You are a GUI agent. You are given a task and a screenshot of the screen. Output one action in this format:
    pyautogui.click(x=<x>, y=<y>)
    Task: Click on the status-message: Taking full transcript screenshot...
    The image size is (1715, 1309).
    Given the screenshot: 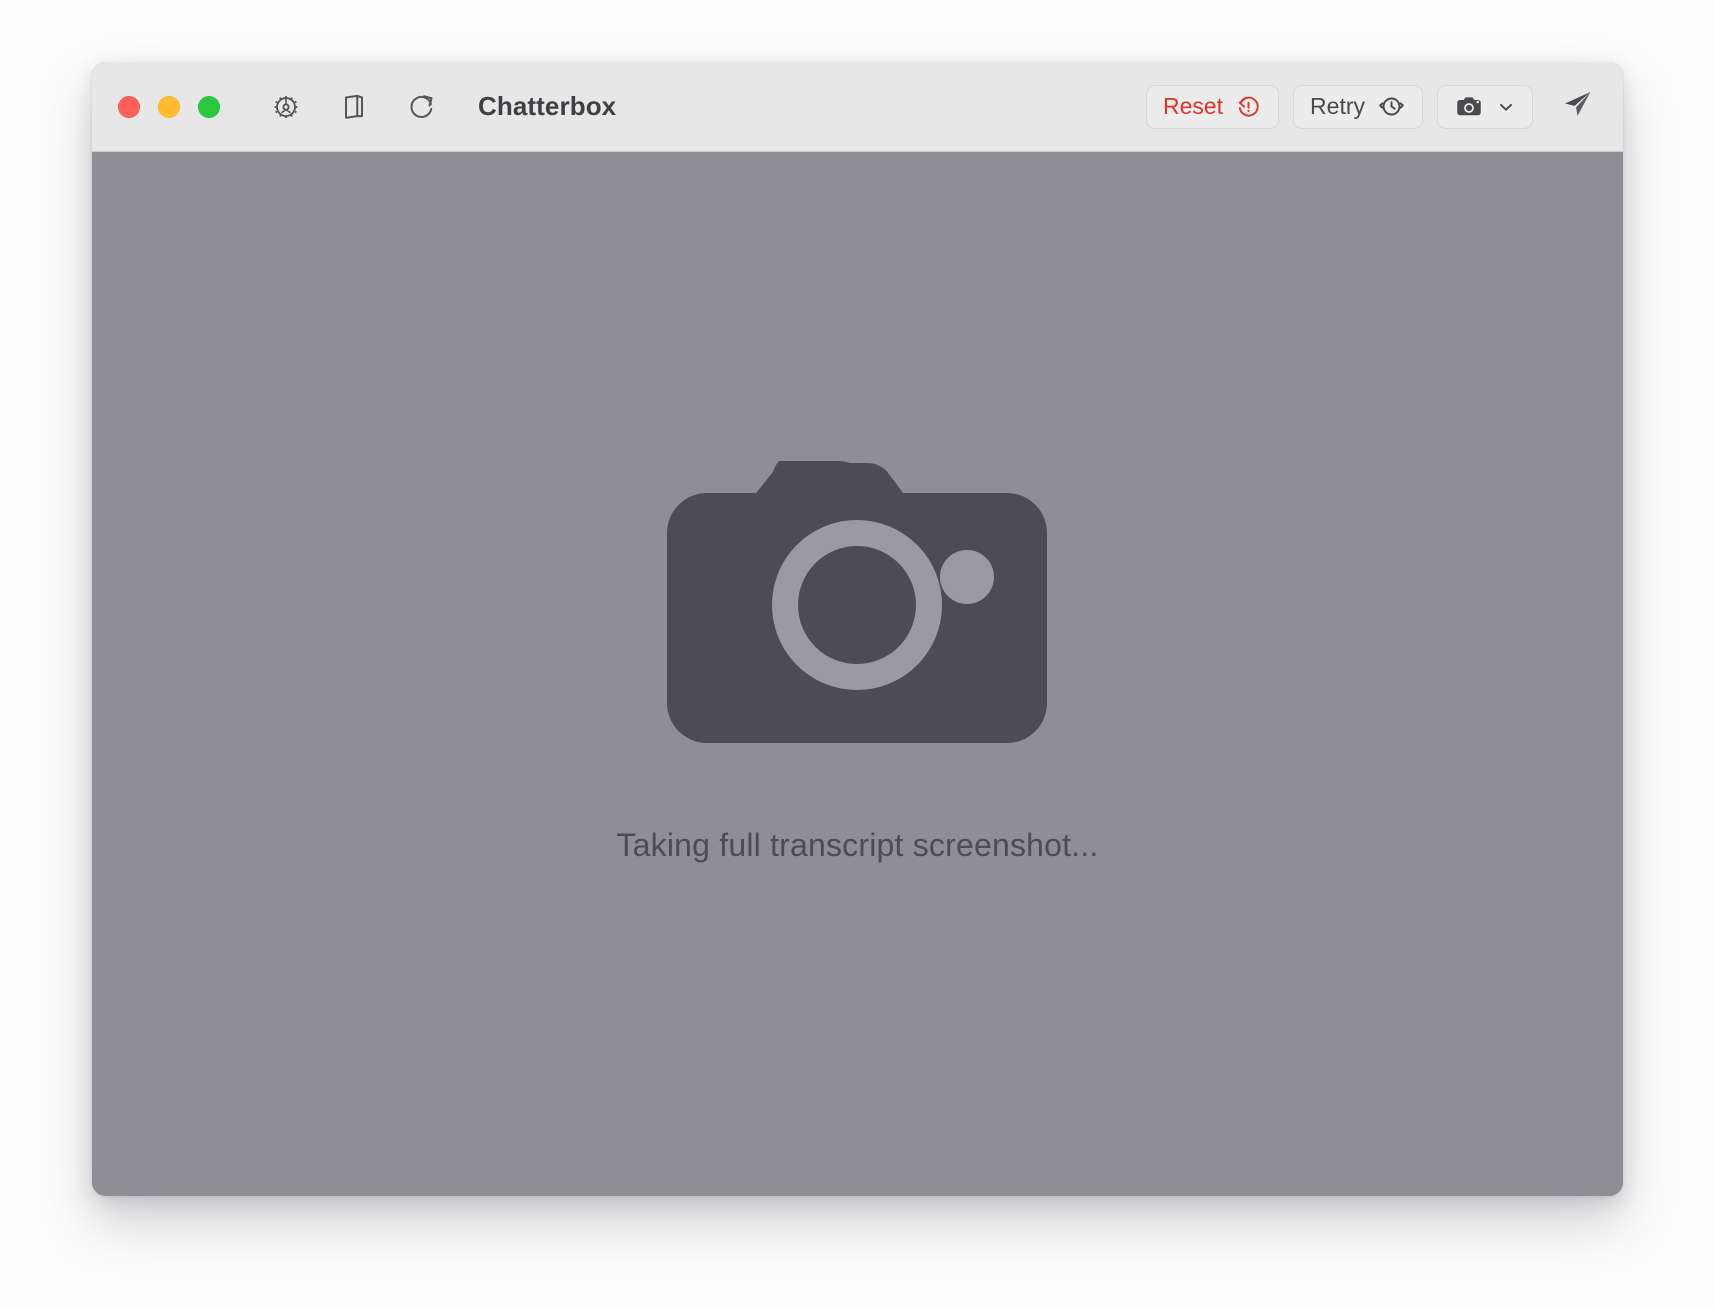 What is the action you would take?
    pyautogui.click(x=857, y=844)
    